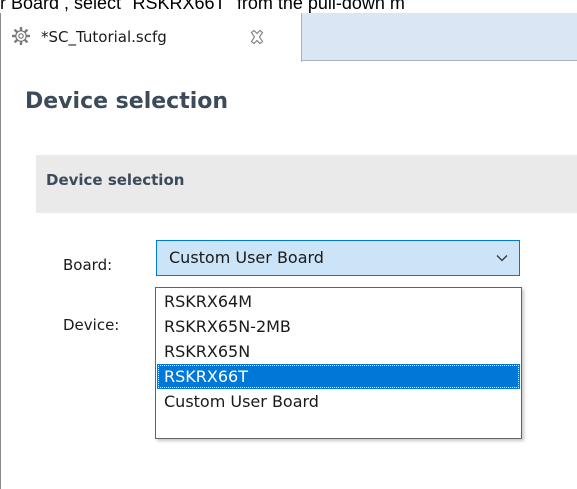 The image size is (577, 489). I want to click on tab-sc-tutorial: *SC_Tutorial.scfg, so click(151, 37).